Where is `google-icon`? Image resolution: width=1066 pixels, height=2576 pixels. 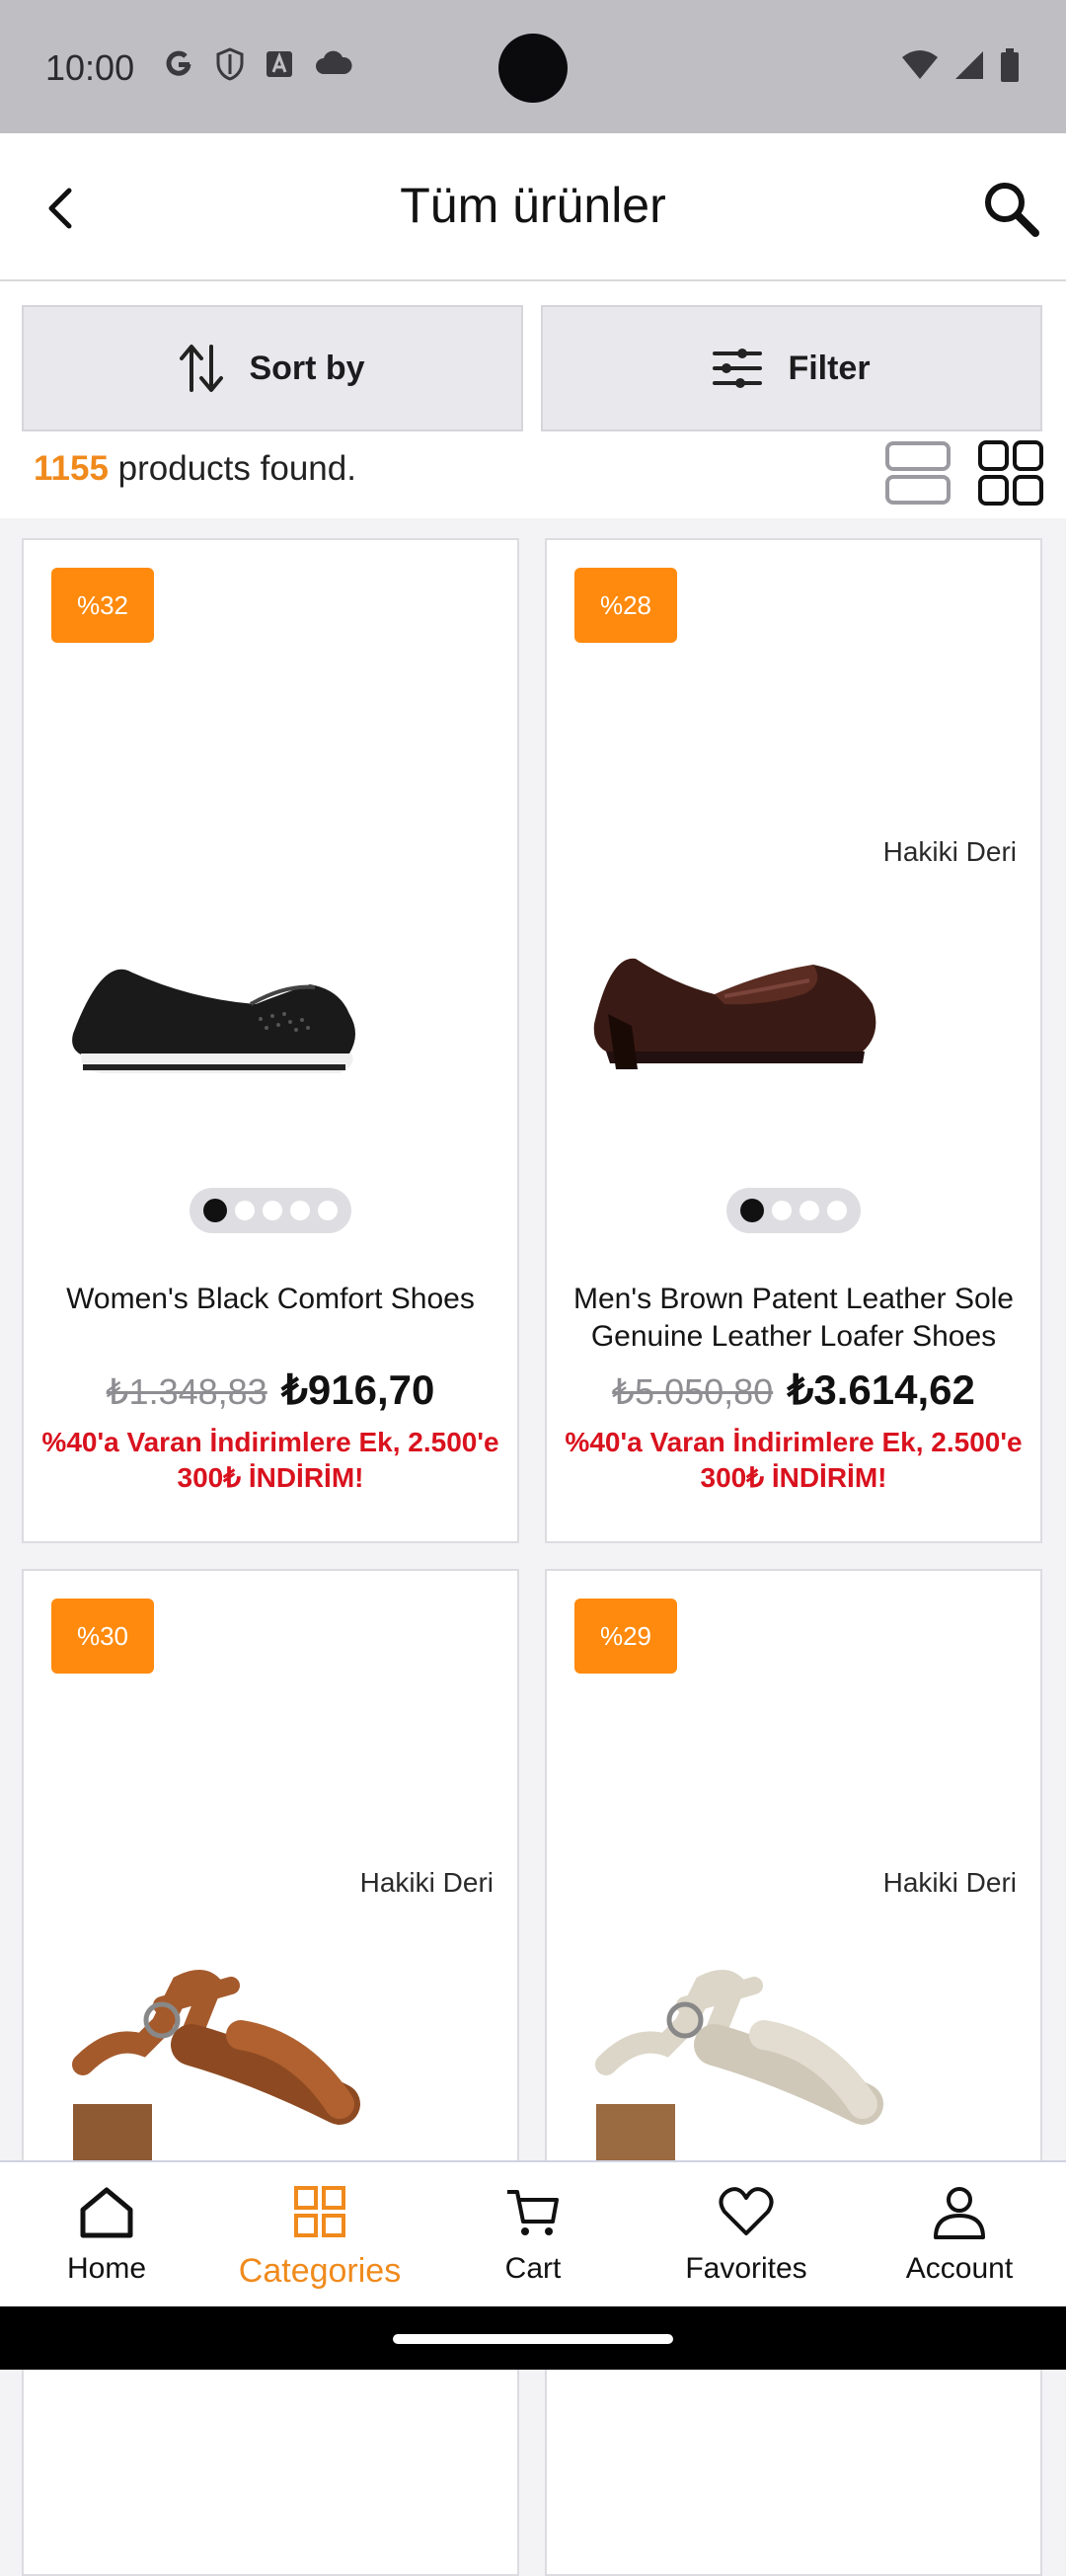 google-icon is located at coordinates (178, 63).